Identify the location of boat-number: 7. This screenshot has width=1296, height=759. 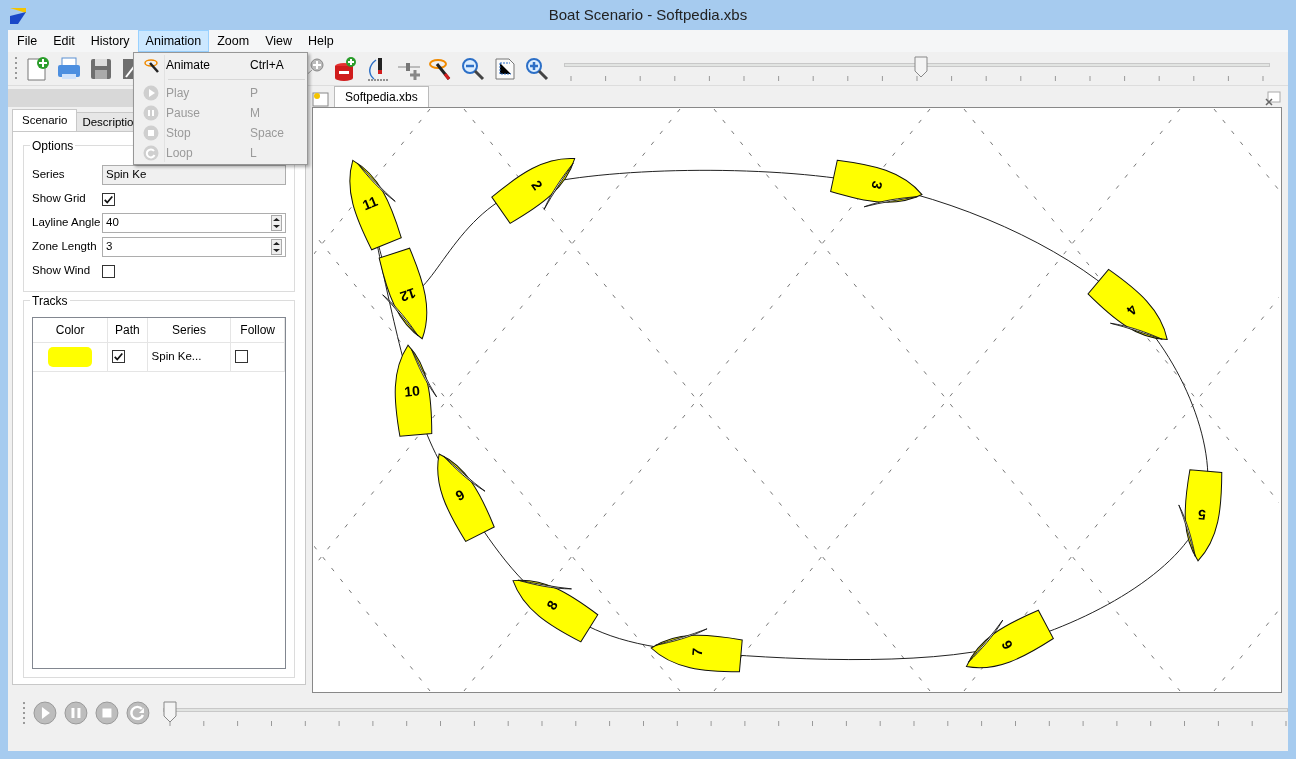
(697, 652).